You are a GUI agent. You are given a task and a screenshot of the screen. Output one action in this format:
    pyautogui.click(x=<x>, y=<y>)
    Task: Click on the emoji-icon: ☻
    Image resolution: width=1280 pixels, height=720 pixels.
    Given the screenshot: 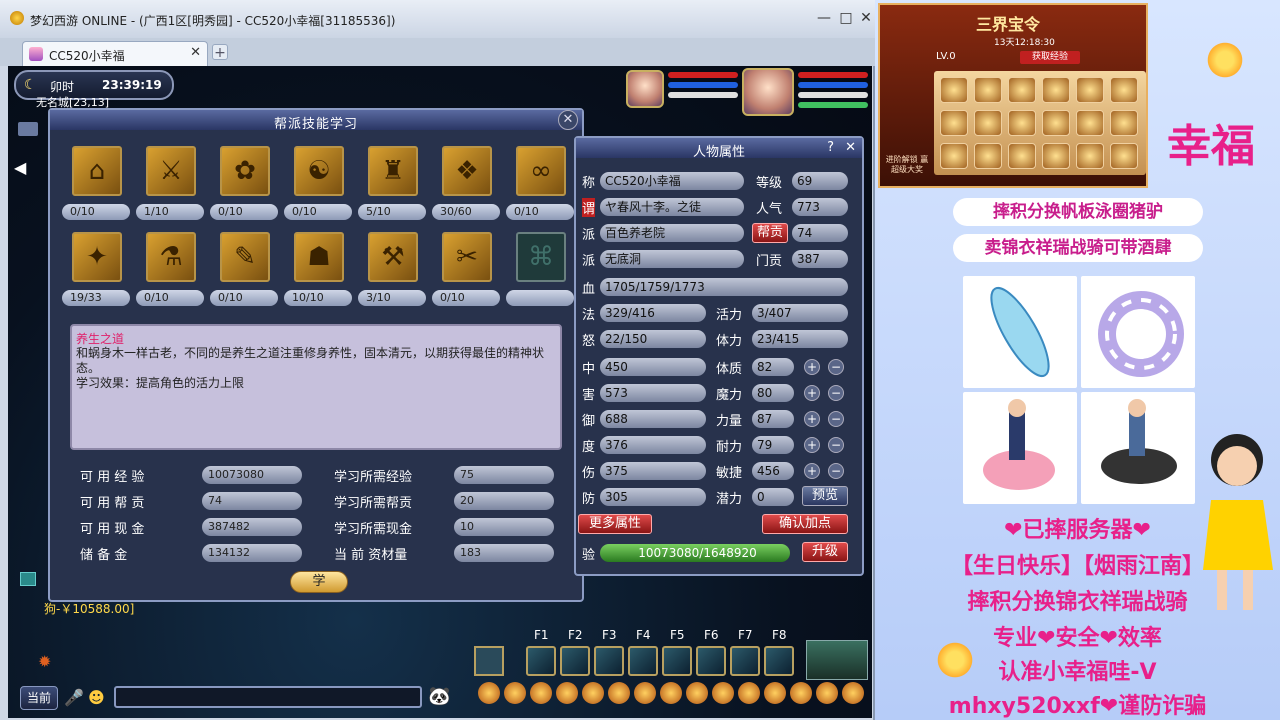 What is the action you would take?
    pyautogui.click(x=96, y=697)
    